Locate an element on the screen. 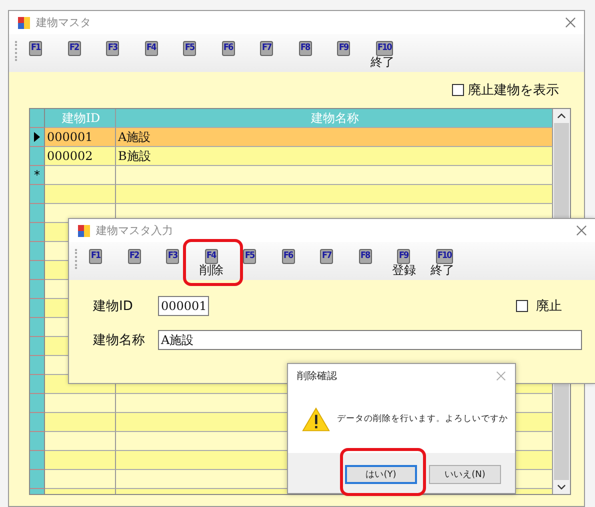 The width and height of the screenshot is (595, 507). new-row-marker: * is located at coordinates (37, 175).